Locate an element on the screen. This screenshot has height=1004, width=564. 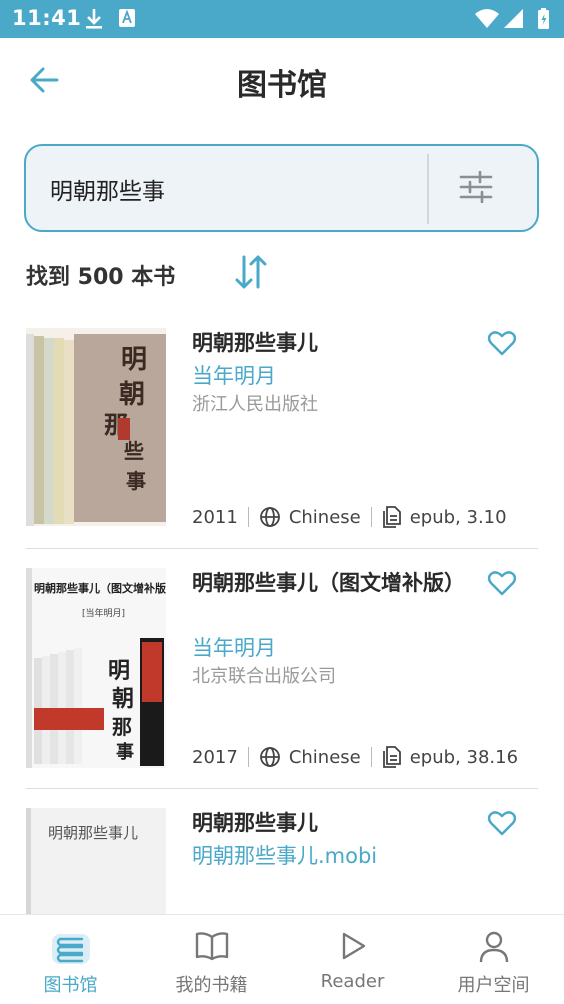
svg-text: 那 is located at coordinates (122, 727).